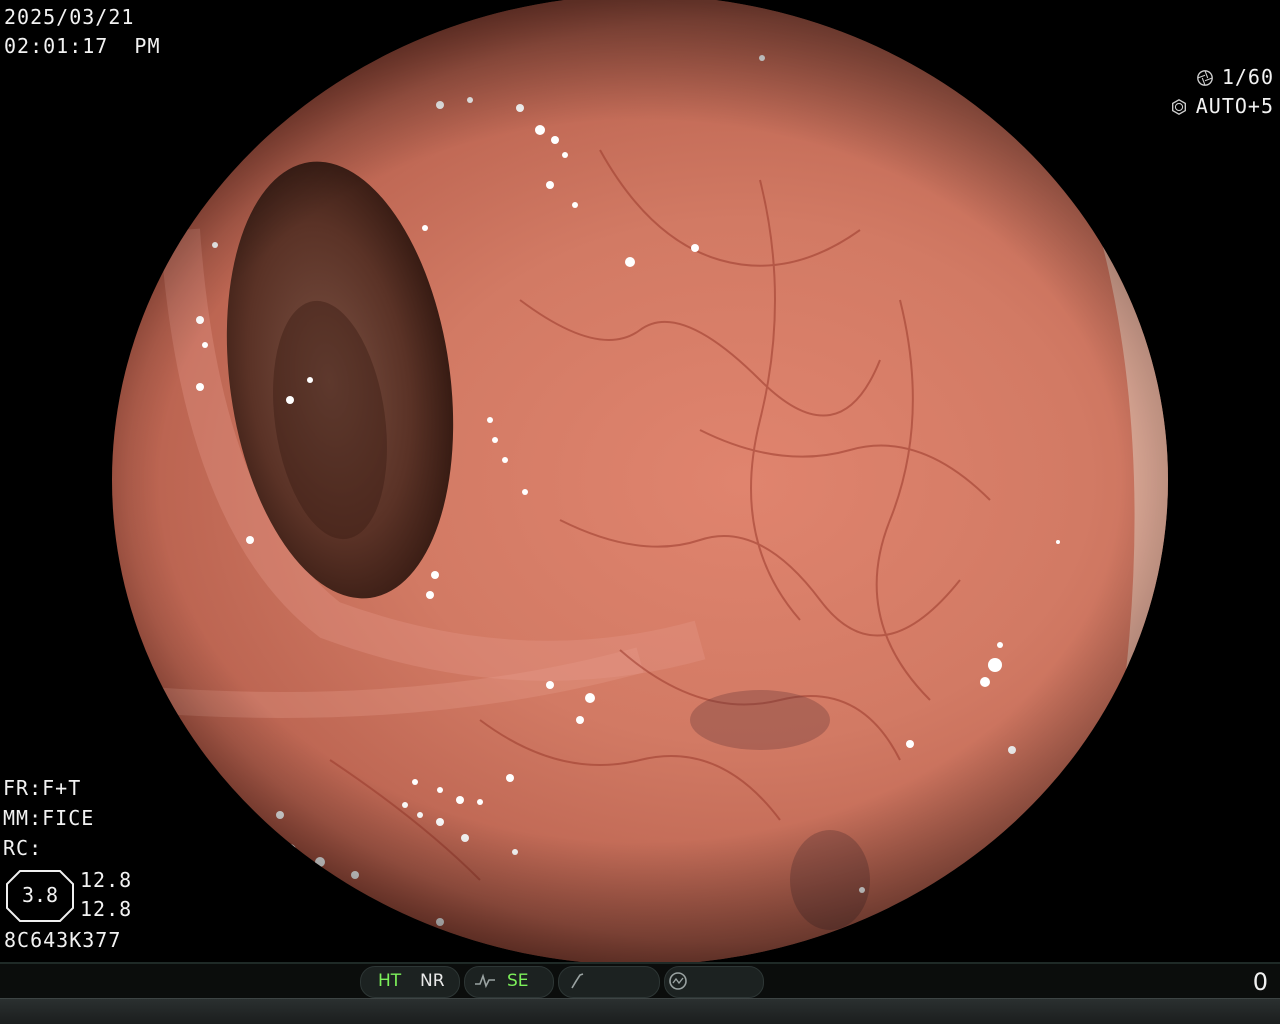 This screenshot has height=1024, width=1280. What do you see at coordinates (390, 981) in the screenshot?
I see `ht-label: HT` at bounding box center [390, 981].